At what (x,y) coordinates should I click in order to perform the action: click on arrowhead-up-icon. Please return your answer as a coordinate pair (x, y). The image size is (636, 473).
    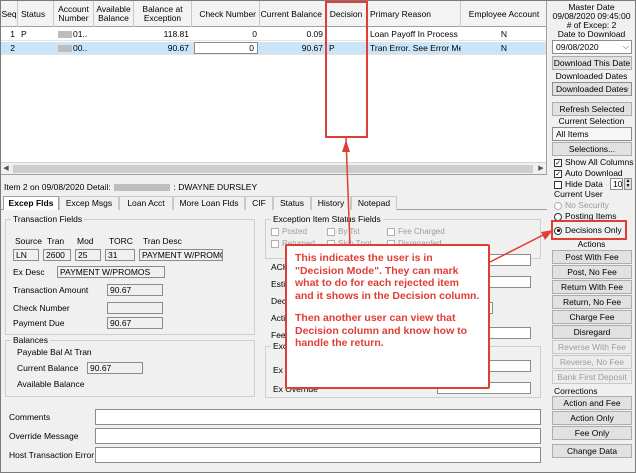
    Looking at the image, I should click on (346, 146).